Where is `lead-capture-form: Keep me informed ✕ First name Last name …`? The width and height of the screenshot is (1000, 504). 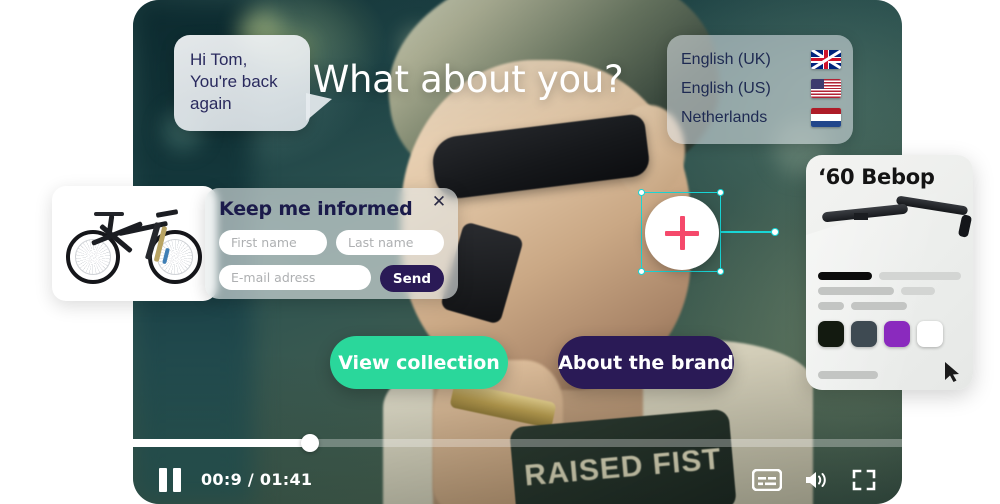
lead-capture-form: Keep me informed ✕ First name Last name … is located at coordinates (331, 243).